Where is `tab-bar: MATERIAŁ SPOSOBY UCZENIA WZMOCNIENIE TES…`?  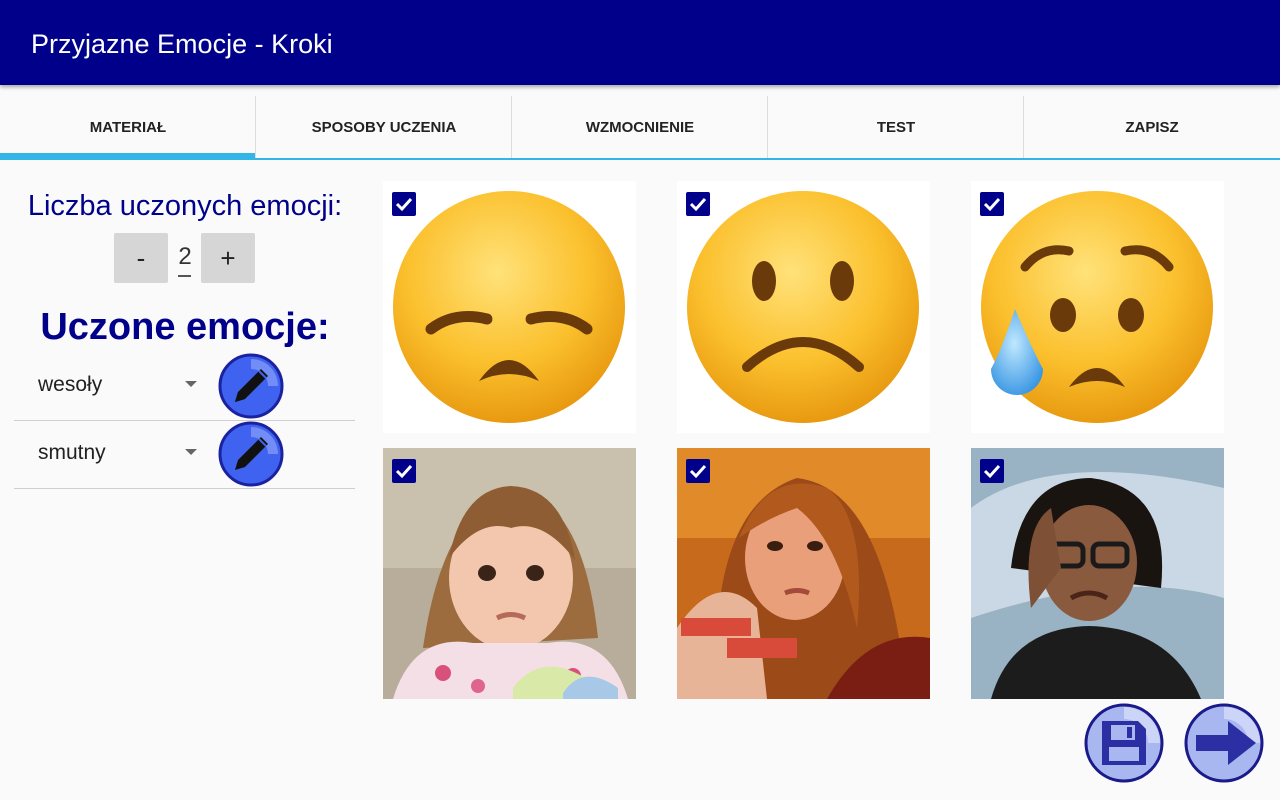
tab-bar: MATERIAŁ SPOSOBY UCZENIA WZMOCNIENIE TES… is located at coordinates (640, 128).